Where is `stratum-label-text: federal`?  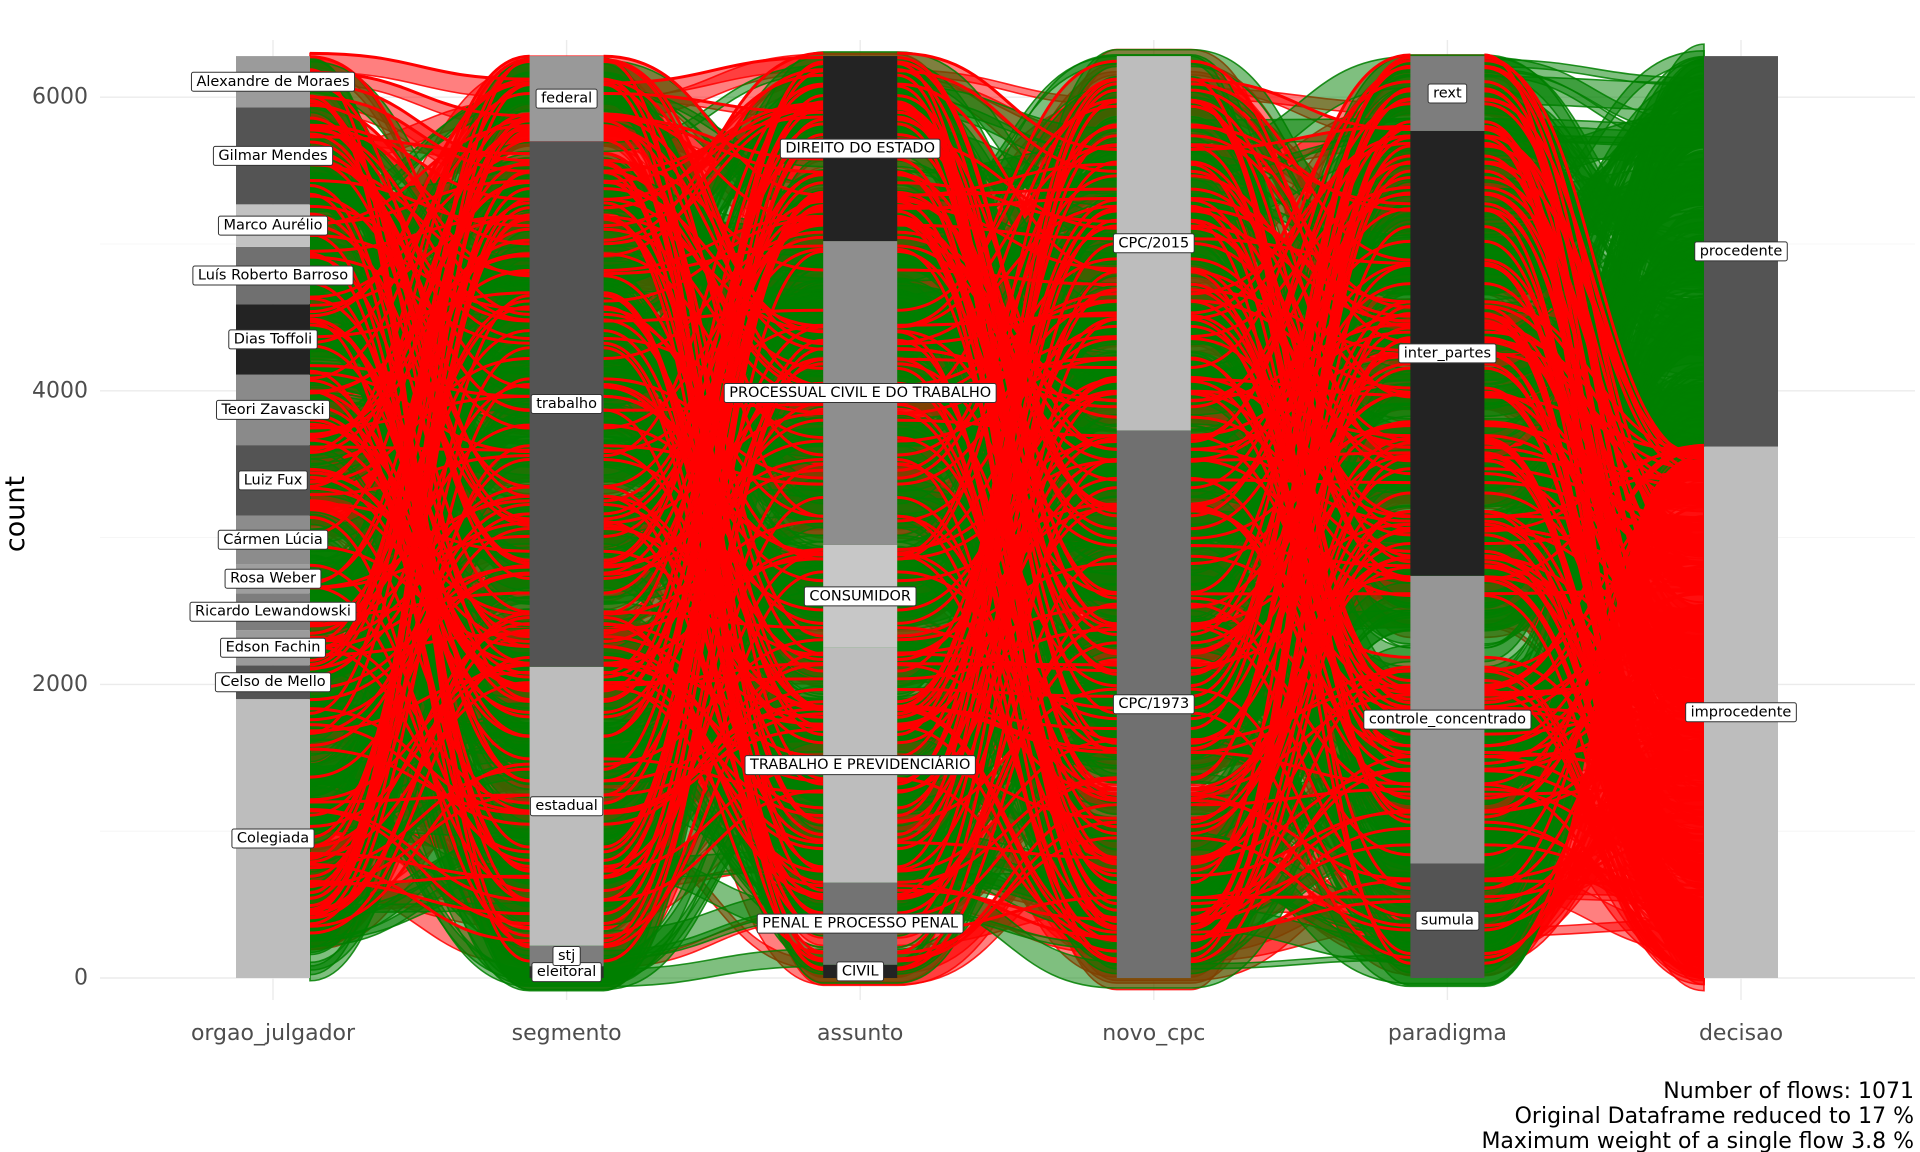 stratum-label-text: federal is located at coordinates (566, 99).